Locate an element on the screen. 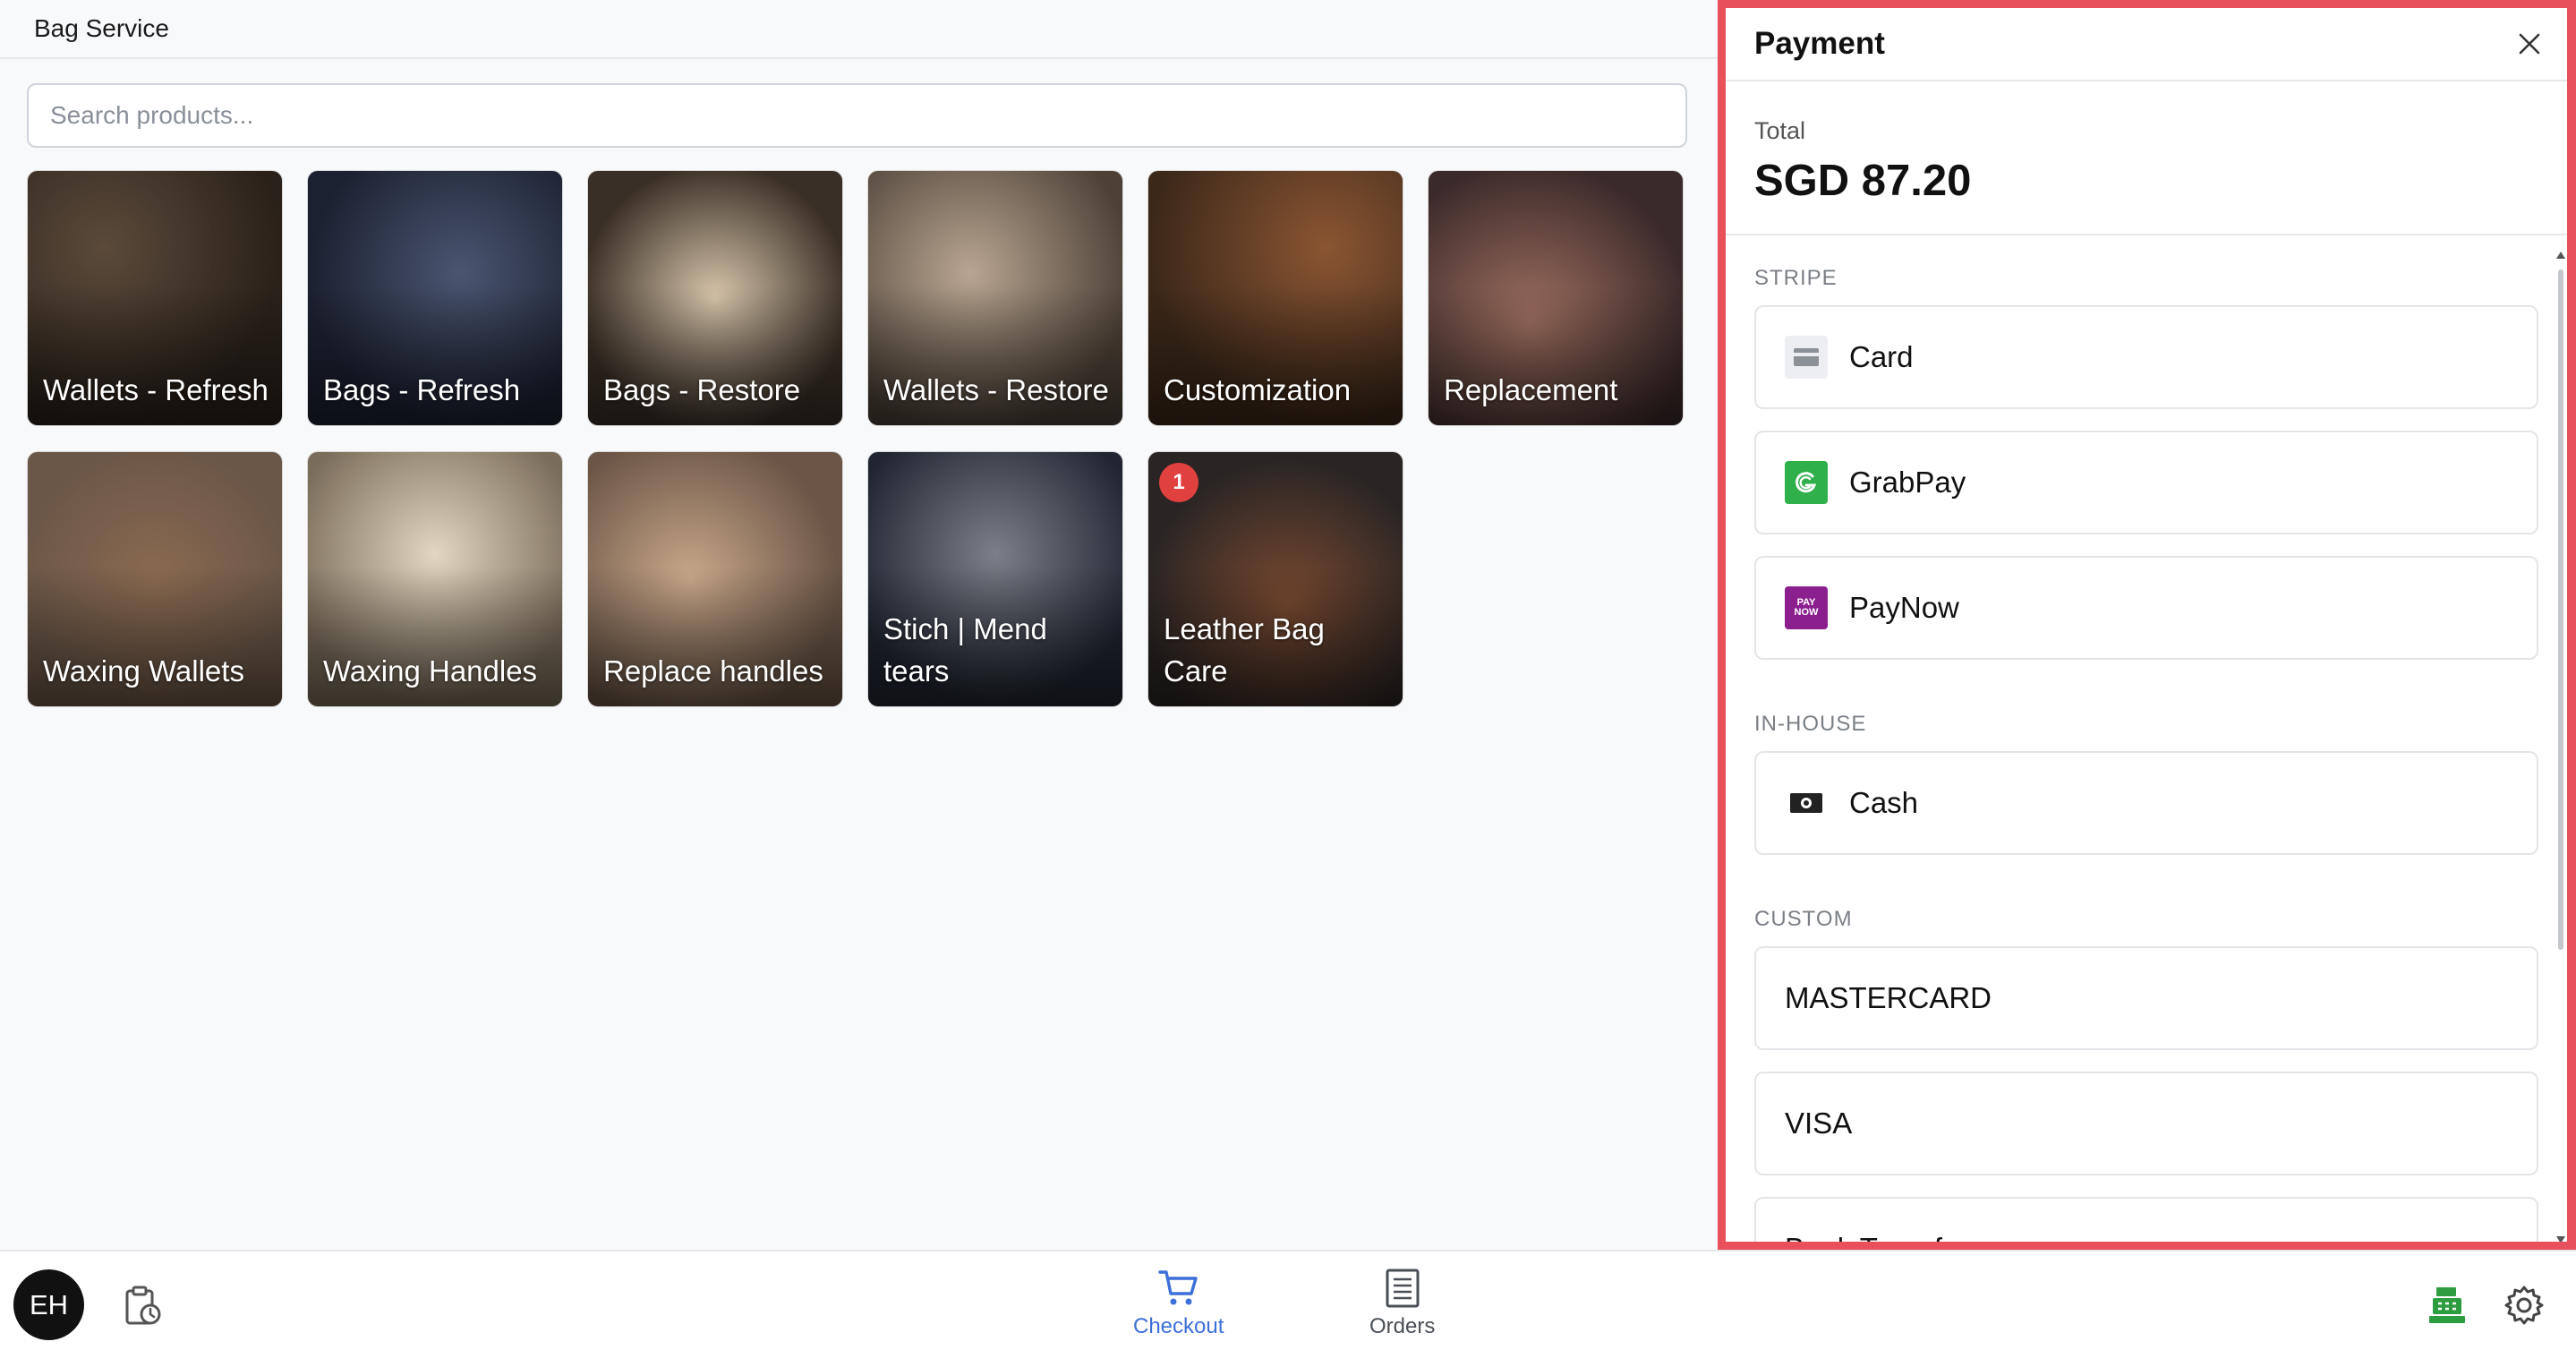  payment-method-paynow: PAY NOW PayNow is located at coordinates (2146, 608).